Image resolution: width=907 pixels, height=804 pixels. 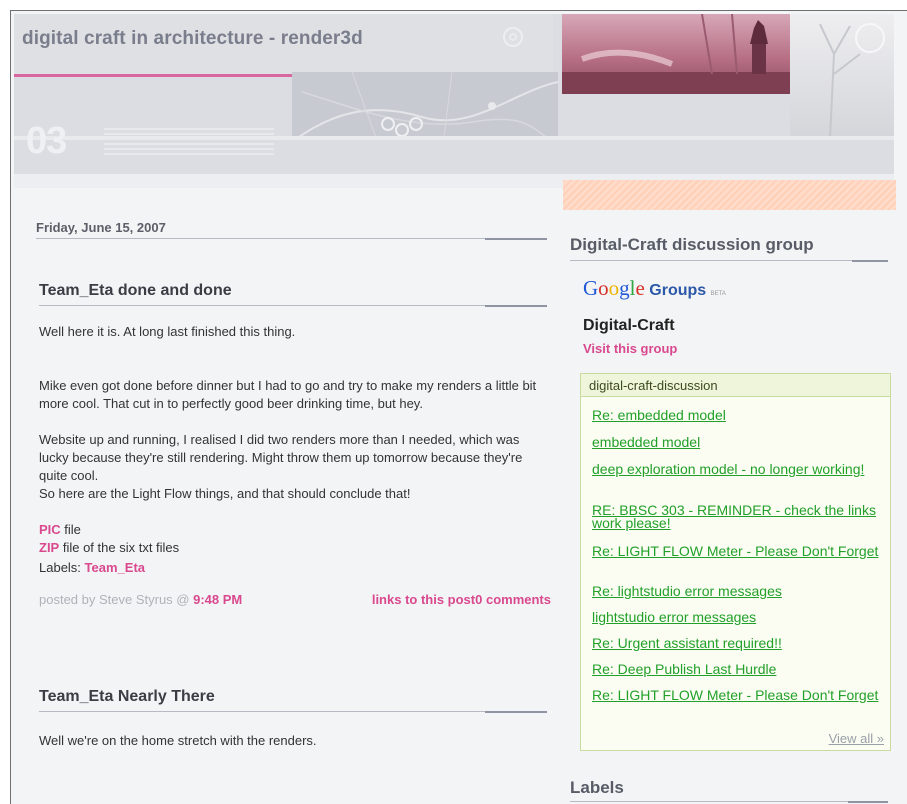 I want to click on discussion-topic-link: Re: Deep Publish Last Hurdle, so click(x=737, y=669).